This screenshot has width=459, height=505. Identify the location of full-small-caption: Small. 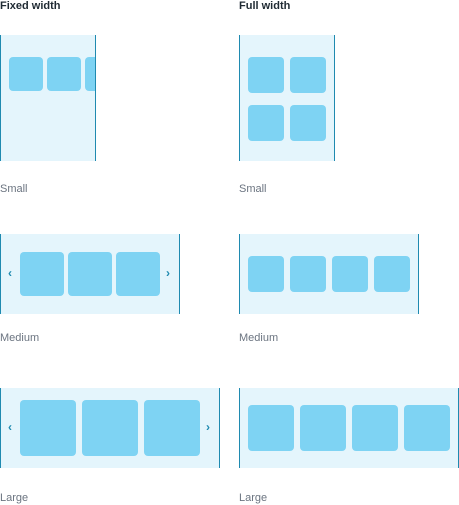
(253, 189).